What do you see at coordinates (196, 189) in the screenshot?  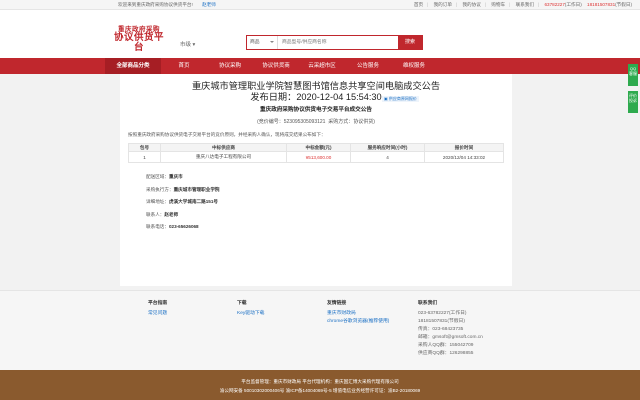 I see `buyer-value: 重庆城市管理职业学院` at bounding box center [196, 189].